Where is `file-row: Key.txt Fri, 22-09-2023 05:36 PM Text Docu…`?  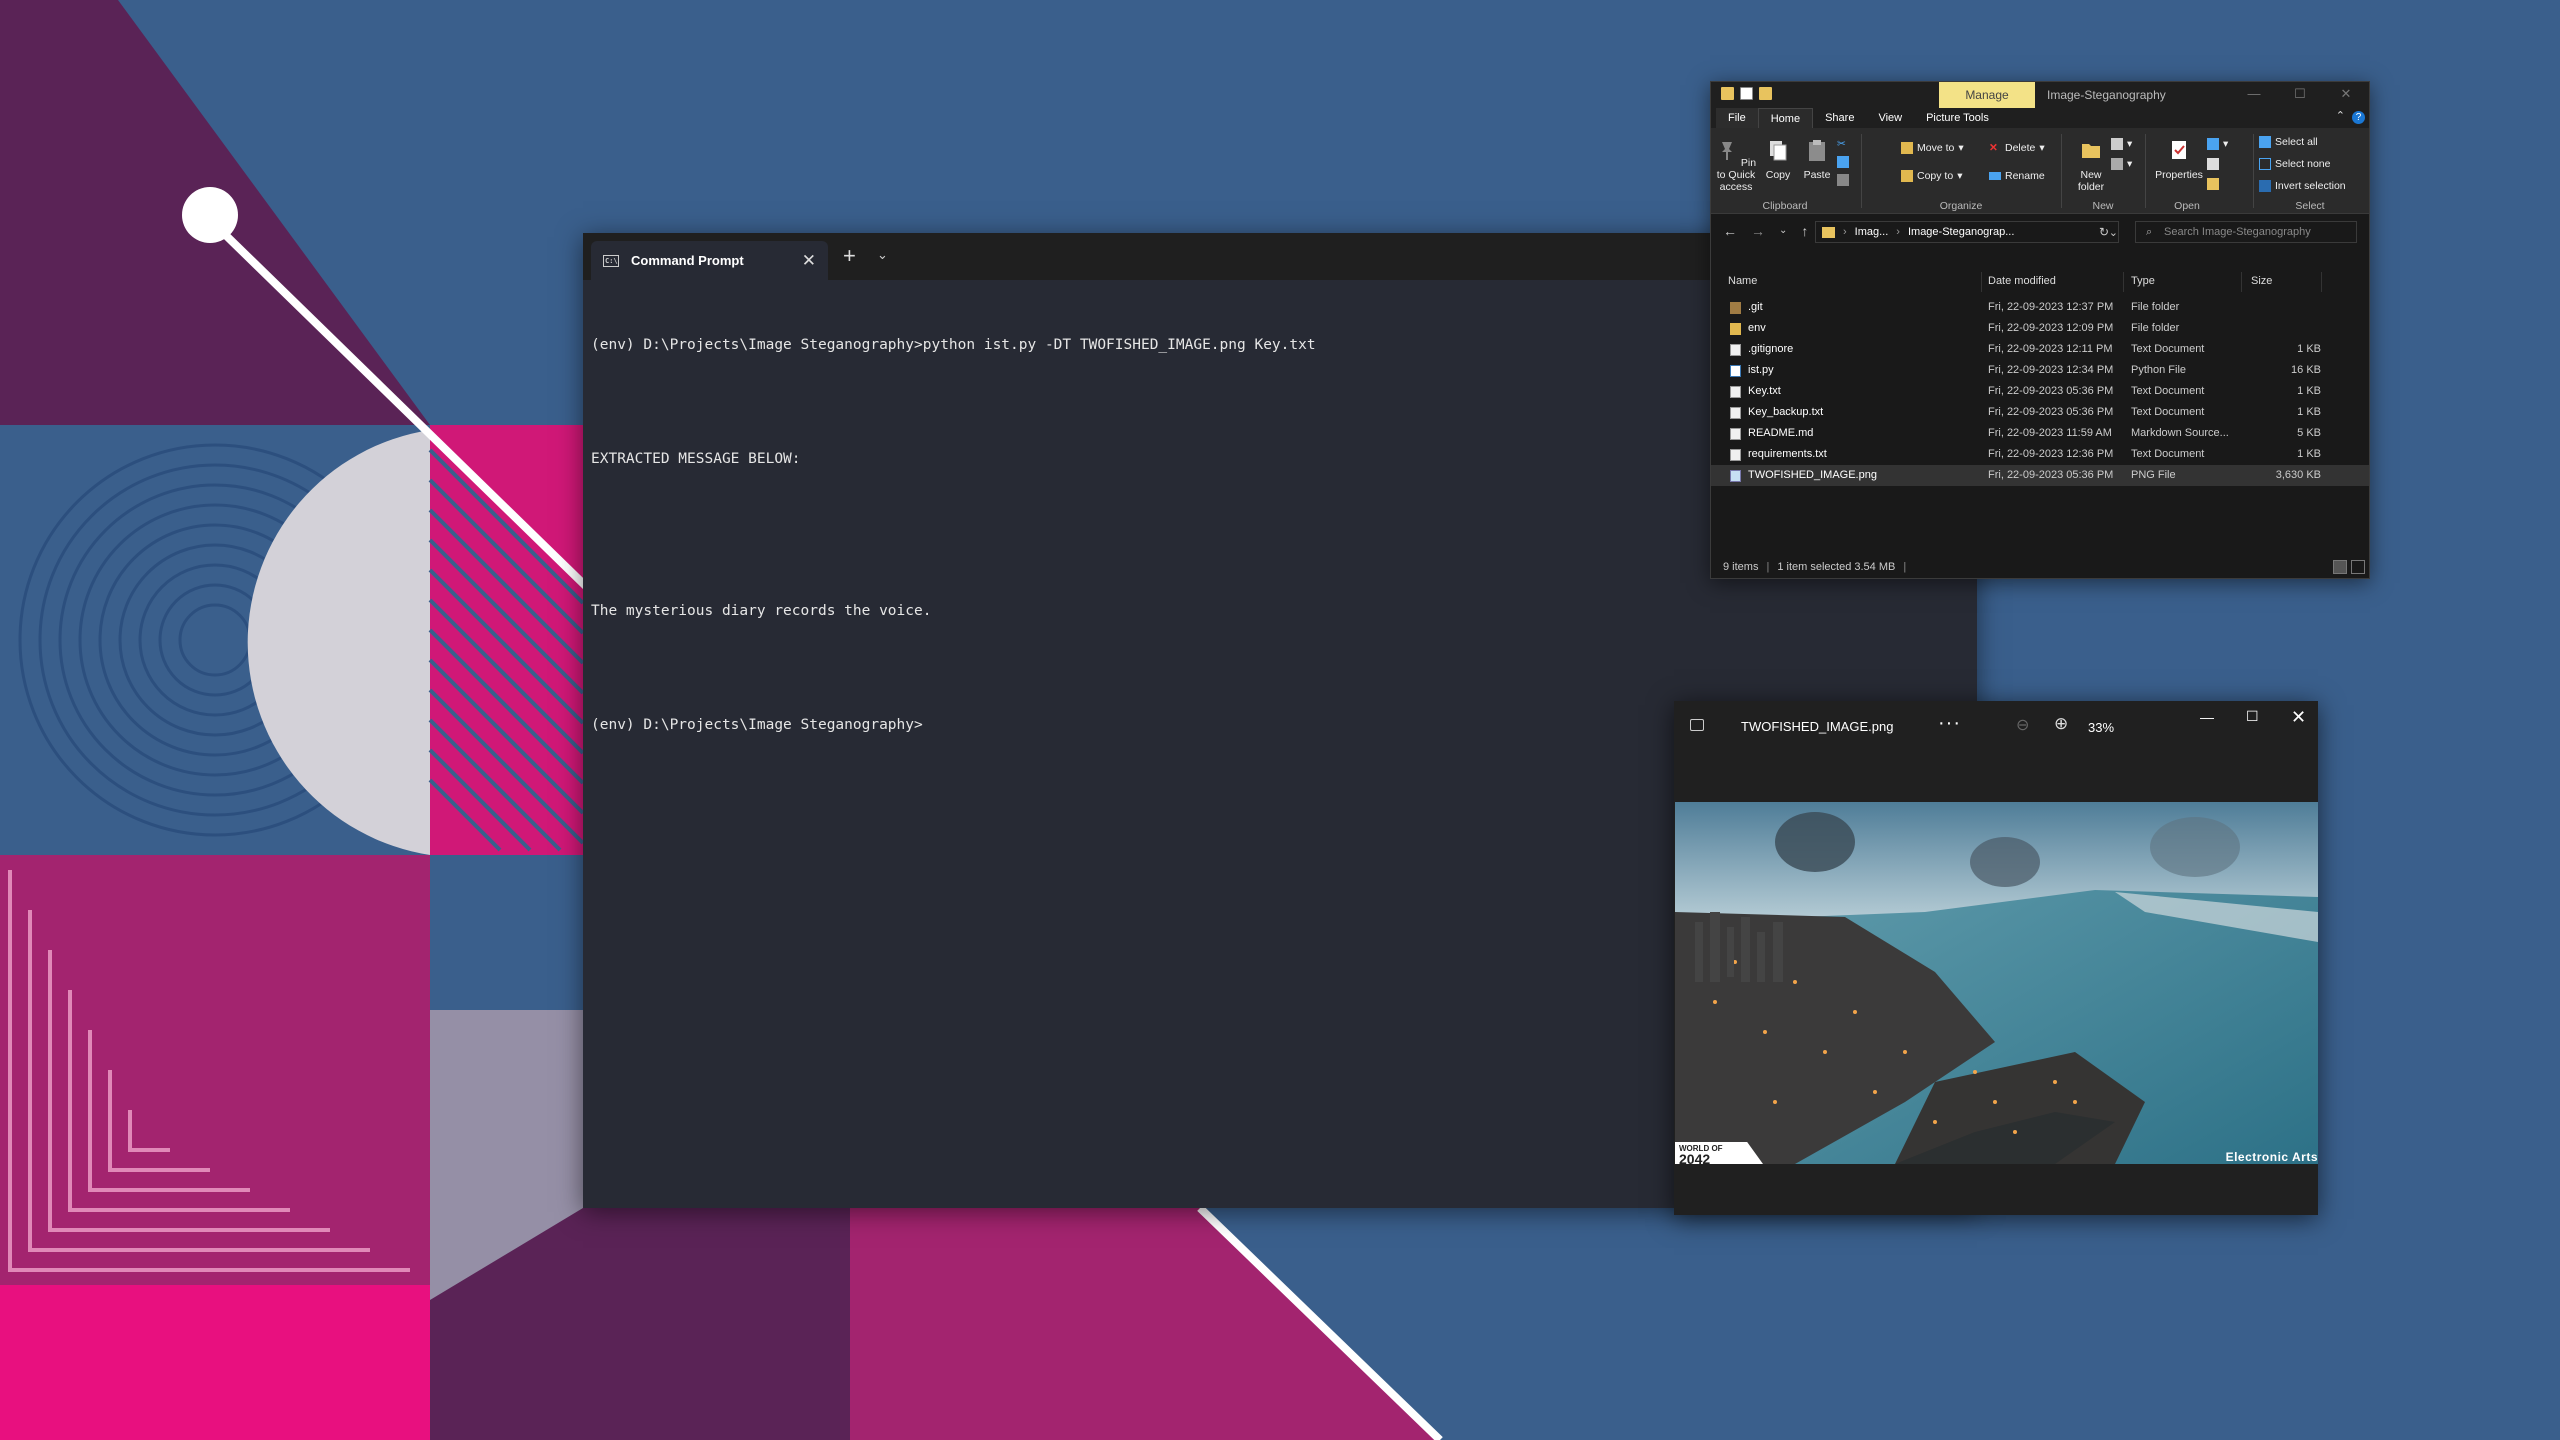
file-row: Key.txt Fri, 22-09-2023 05:36 PM Text Docu… is located at coordinates (2040, 391).